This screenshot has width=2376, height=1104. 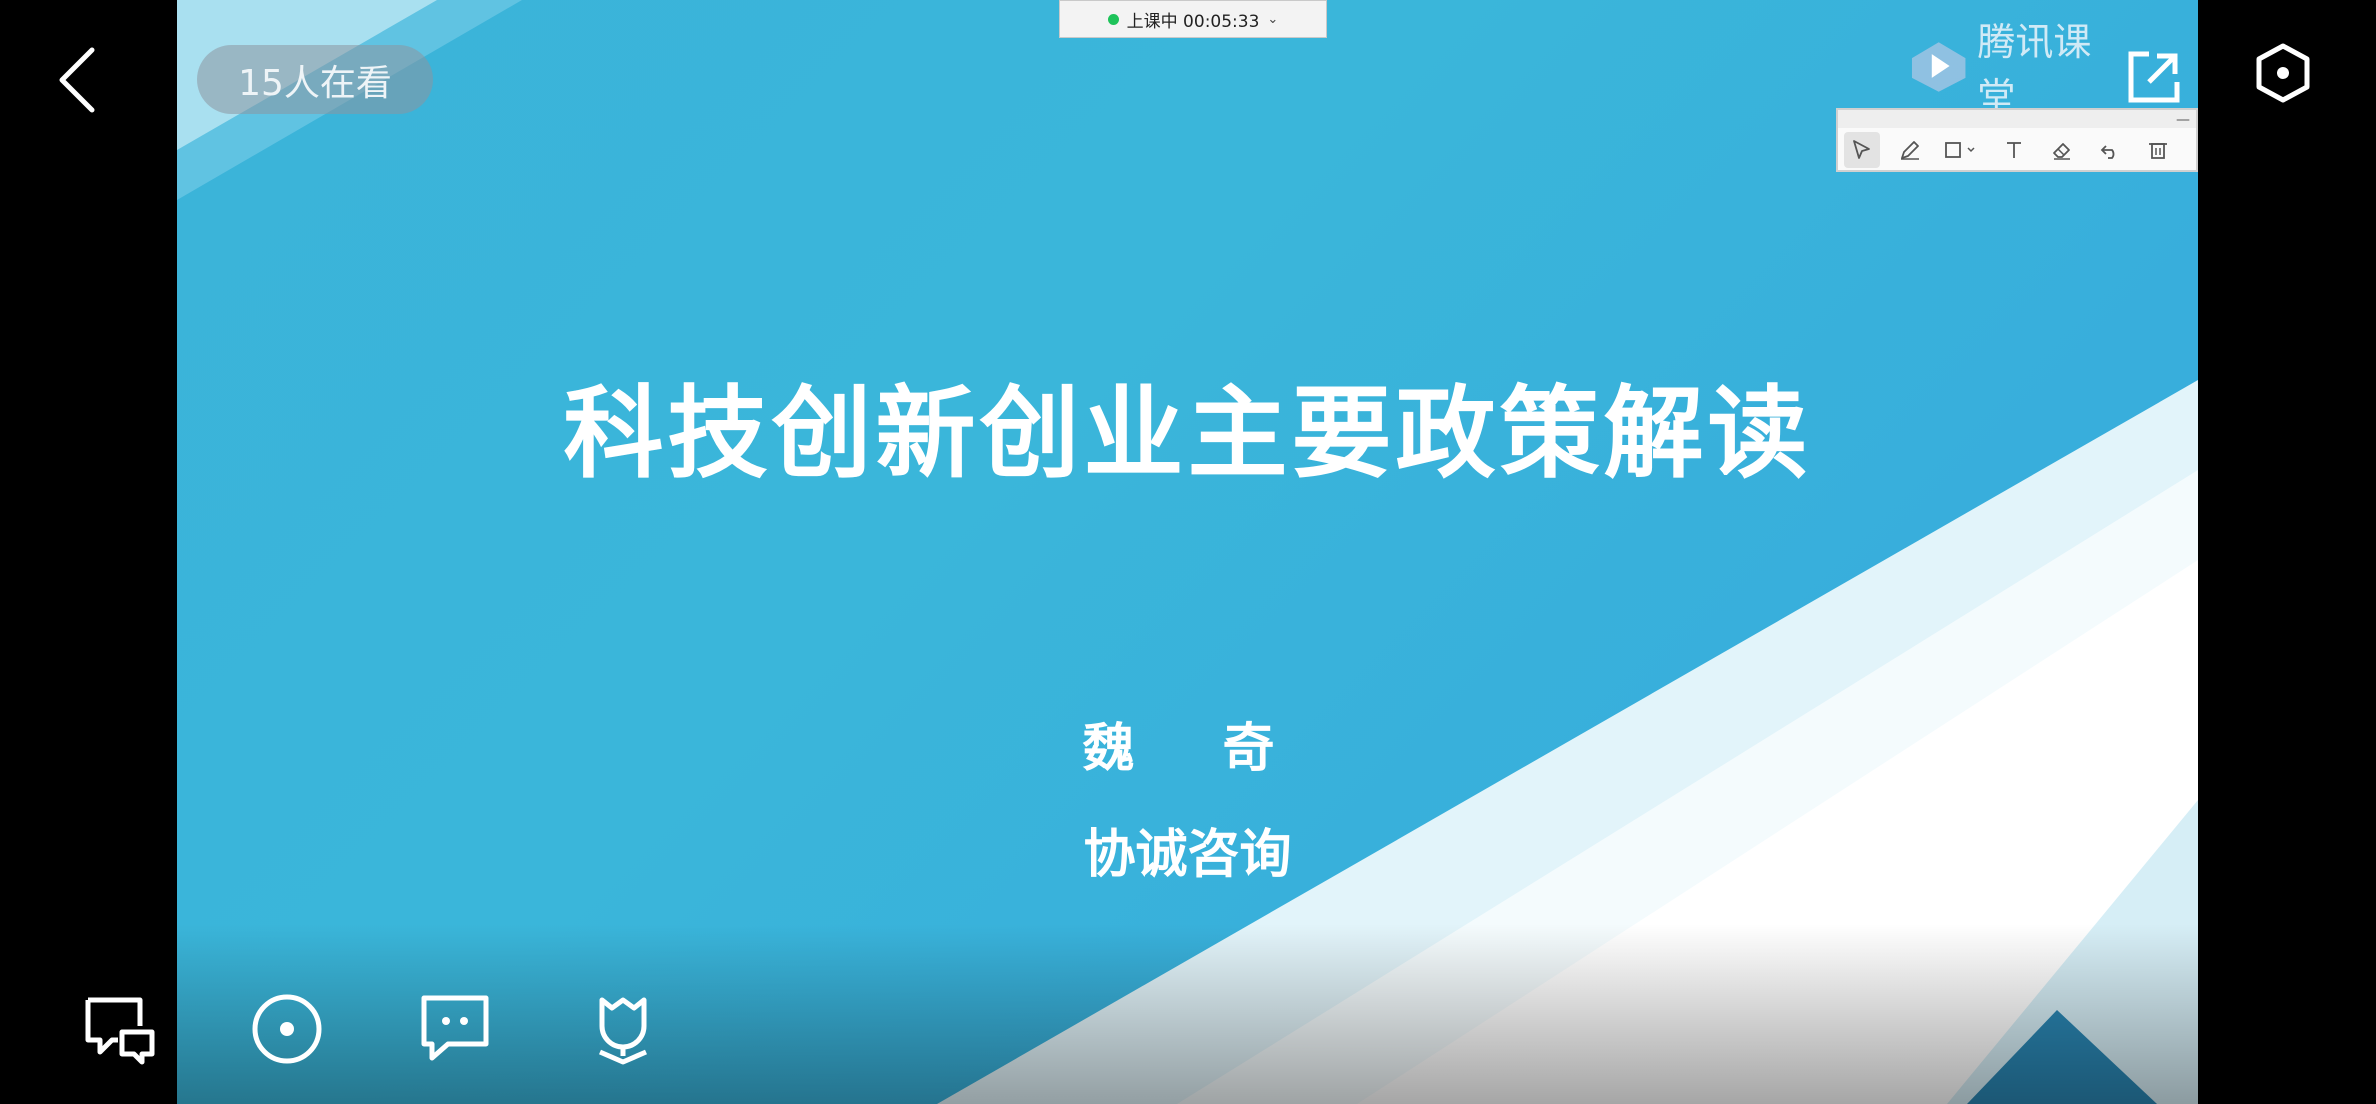 I want to click on undo-icon, so click(x=2107, y=152).